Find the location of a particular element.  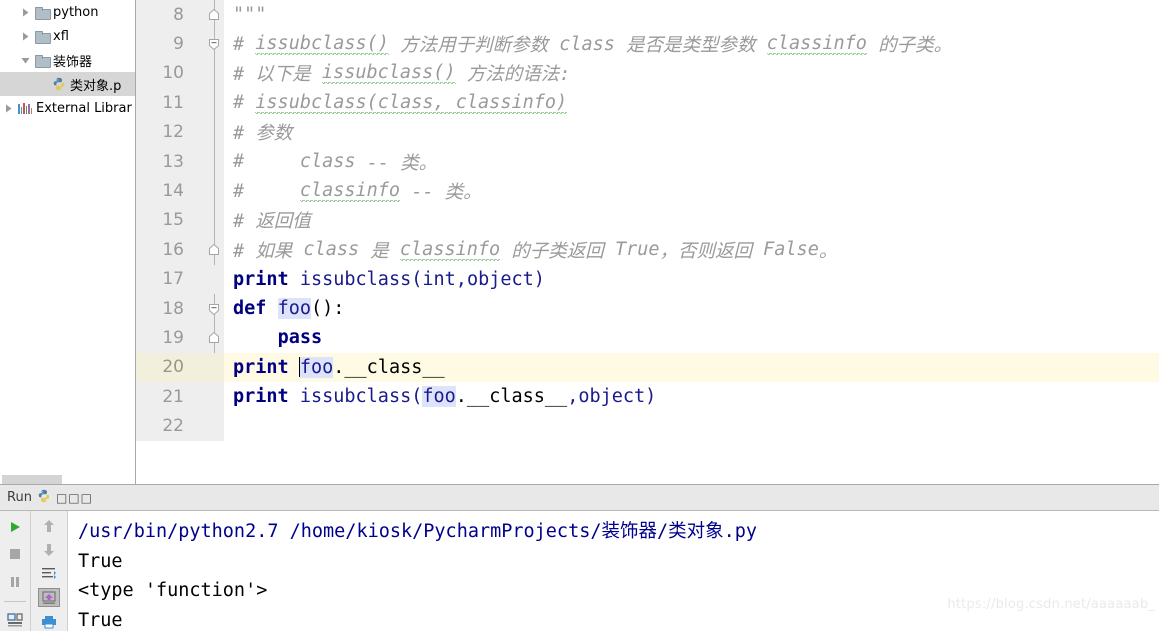

chevron-down-icon is located at coordinates (25, 60).